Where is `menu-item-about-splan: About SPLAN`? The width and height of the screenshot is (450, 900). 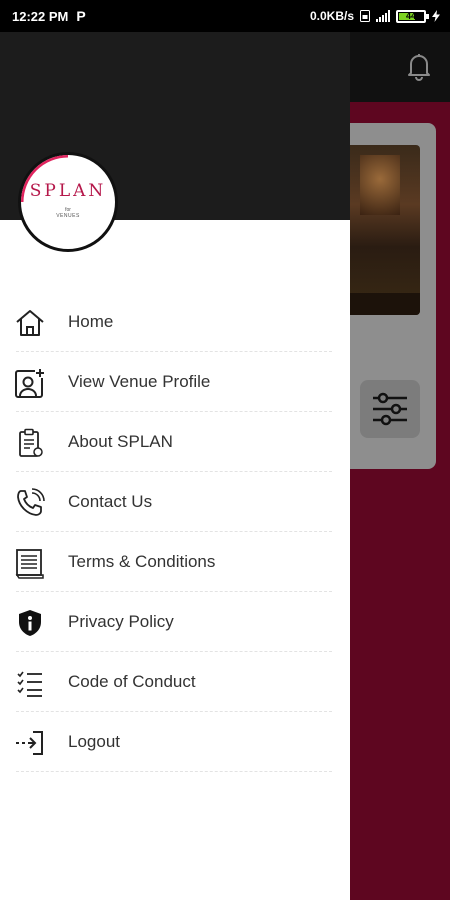 menu-item-about-splan: About SPLAN is located at coordinates (175, 442).